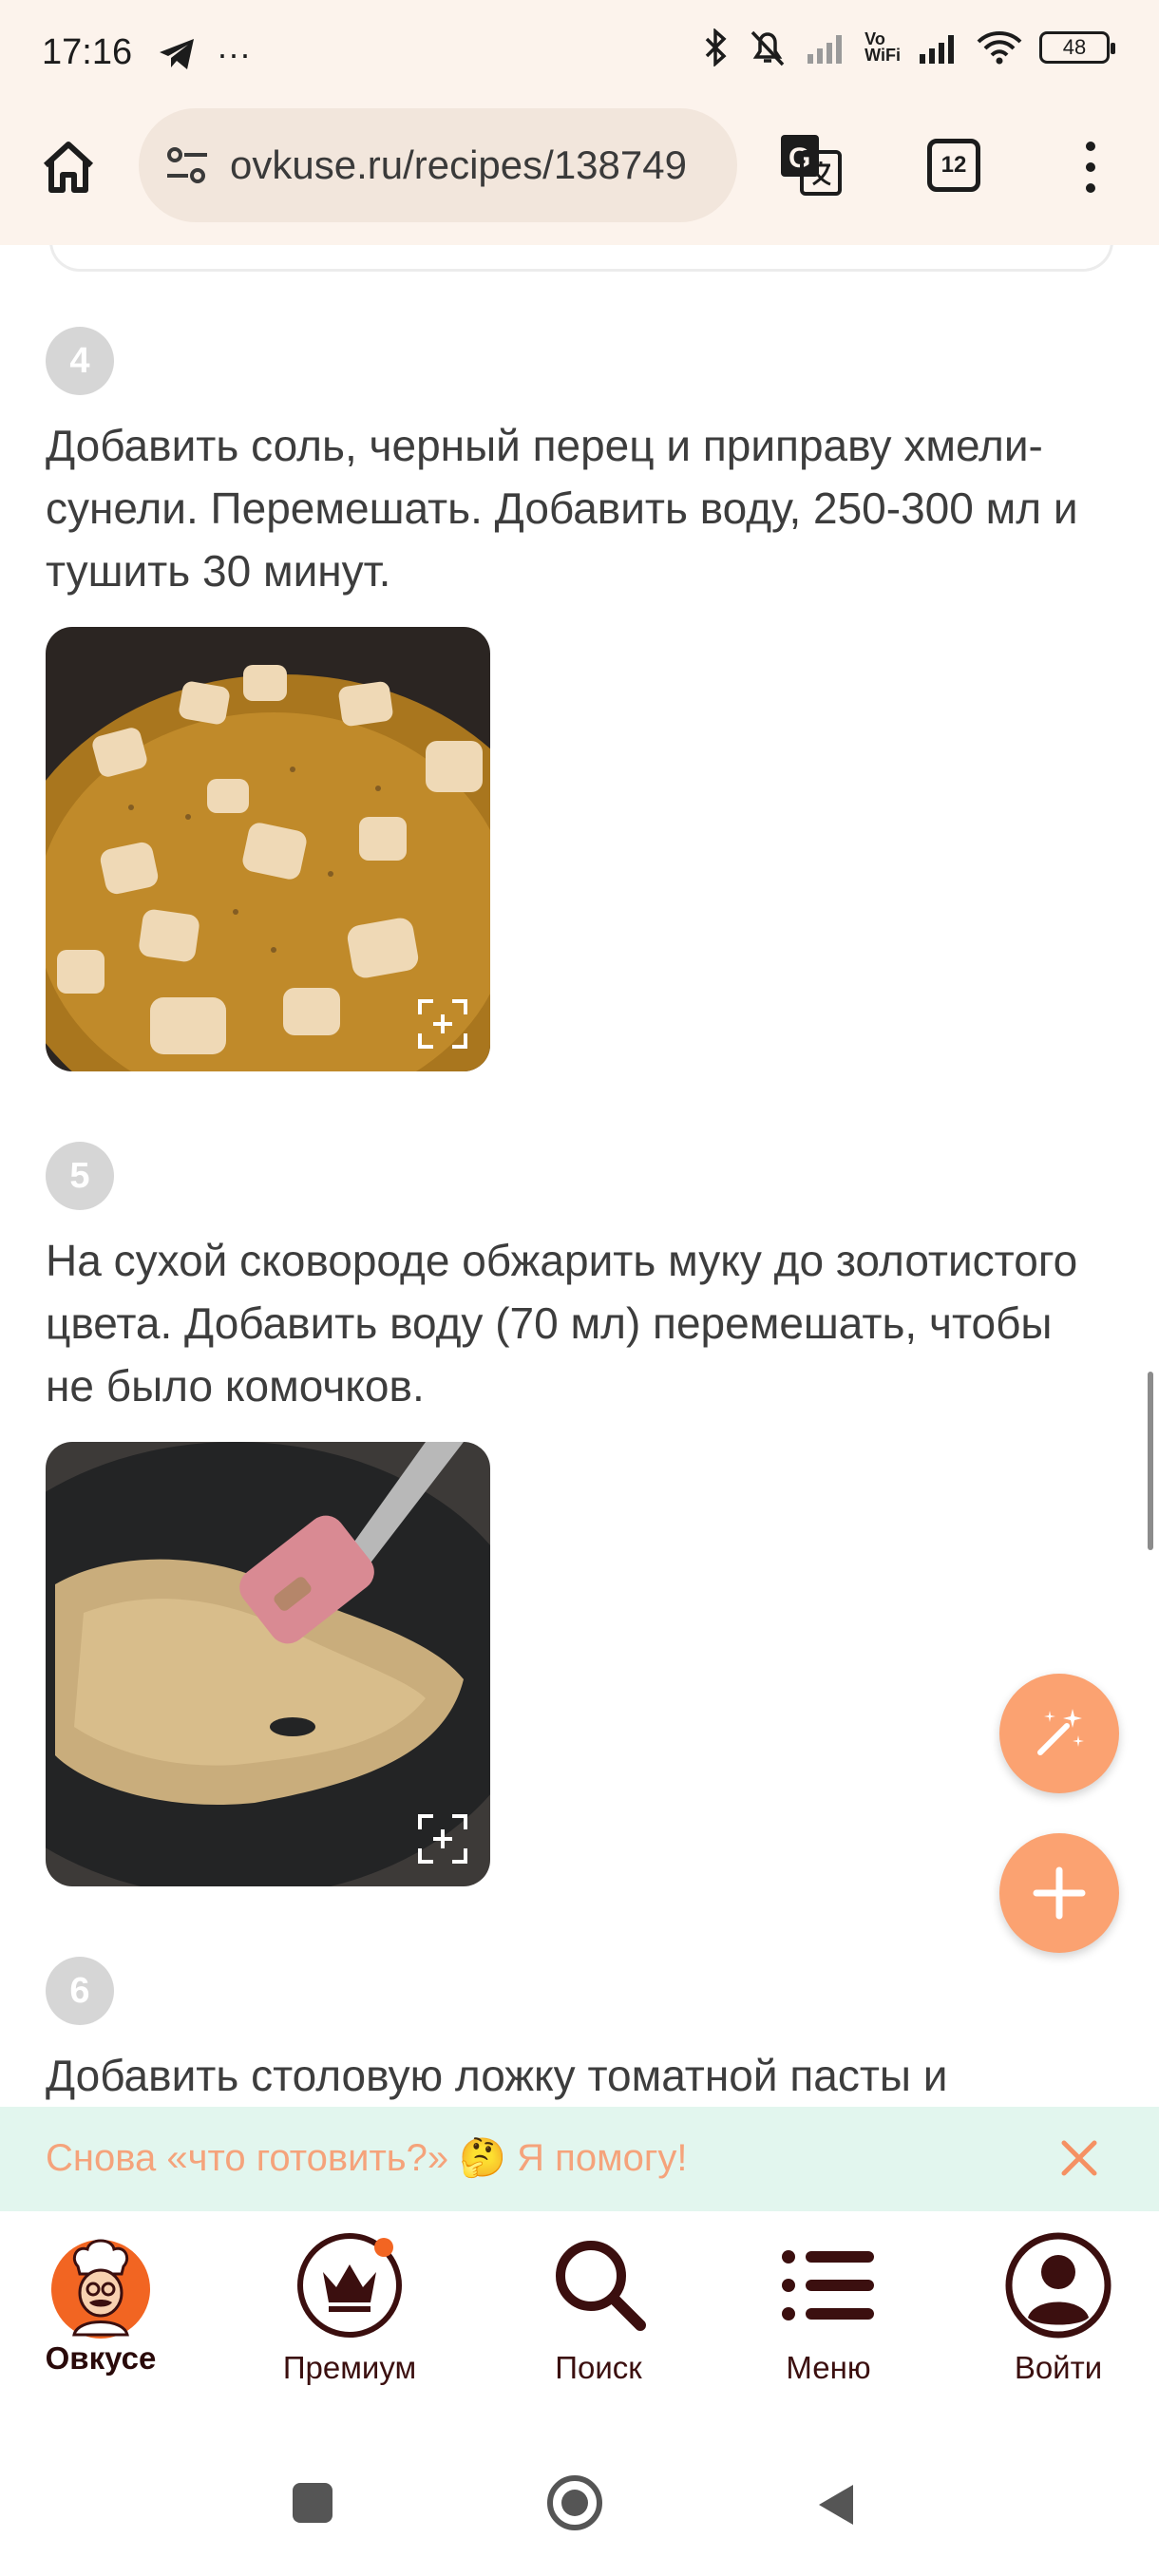 This screenshot has width=1159, height=2576. Describe the element at coordinates (579, 52) in the screenshot. I see `status-bar: 17:16 ··· Vo WiFi 48` at that location.